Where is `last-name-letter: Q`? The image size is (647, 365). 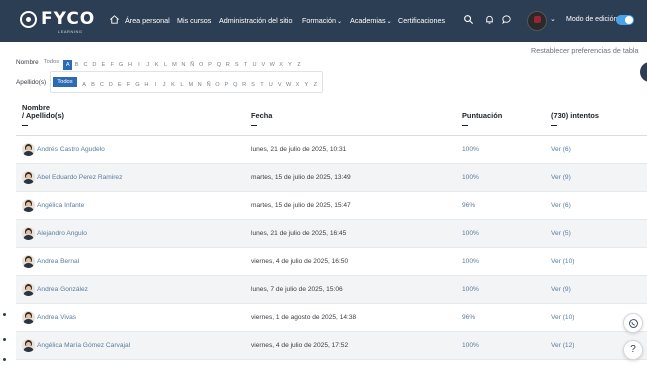 last-name-letter: Q is located at coordinates (235, 85).